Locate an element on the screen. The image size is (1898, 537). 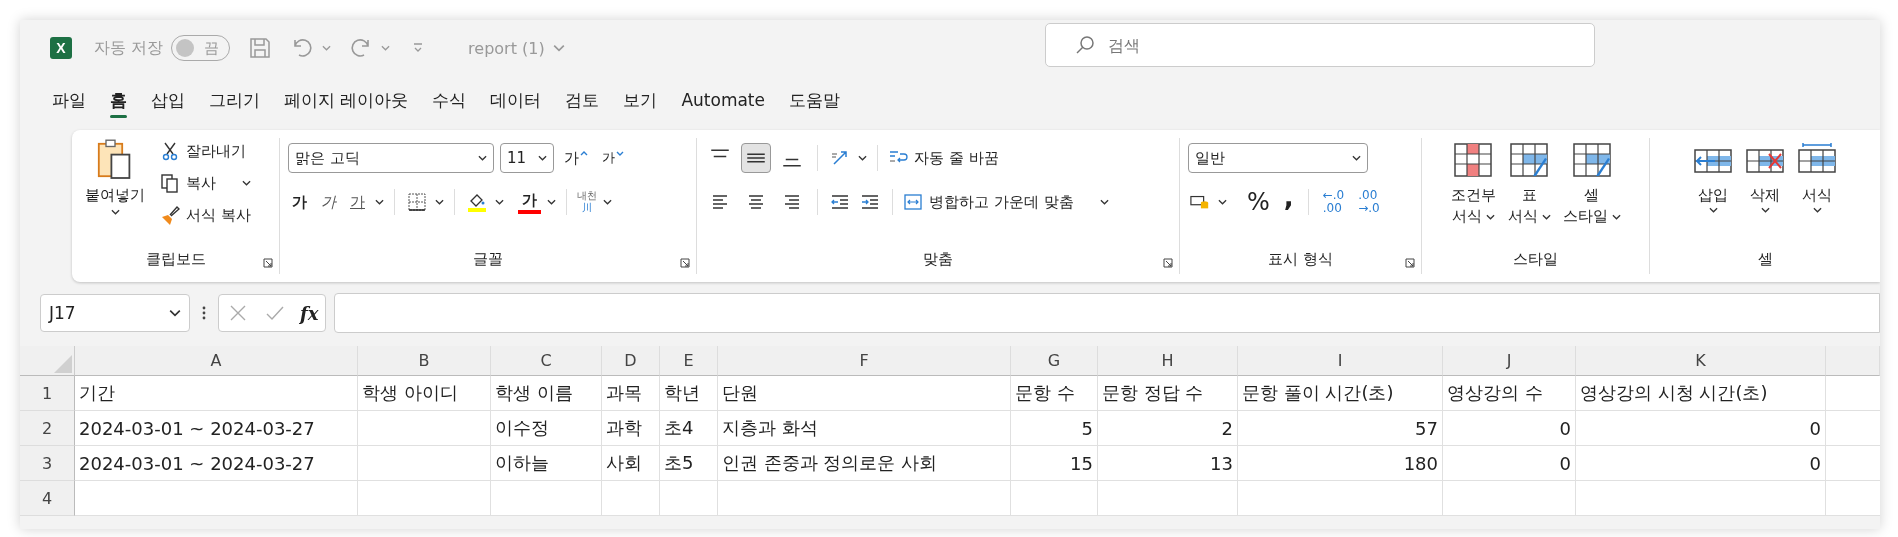
font-size-dropdown: 11 is located at coordinates (527, 158).